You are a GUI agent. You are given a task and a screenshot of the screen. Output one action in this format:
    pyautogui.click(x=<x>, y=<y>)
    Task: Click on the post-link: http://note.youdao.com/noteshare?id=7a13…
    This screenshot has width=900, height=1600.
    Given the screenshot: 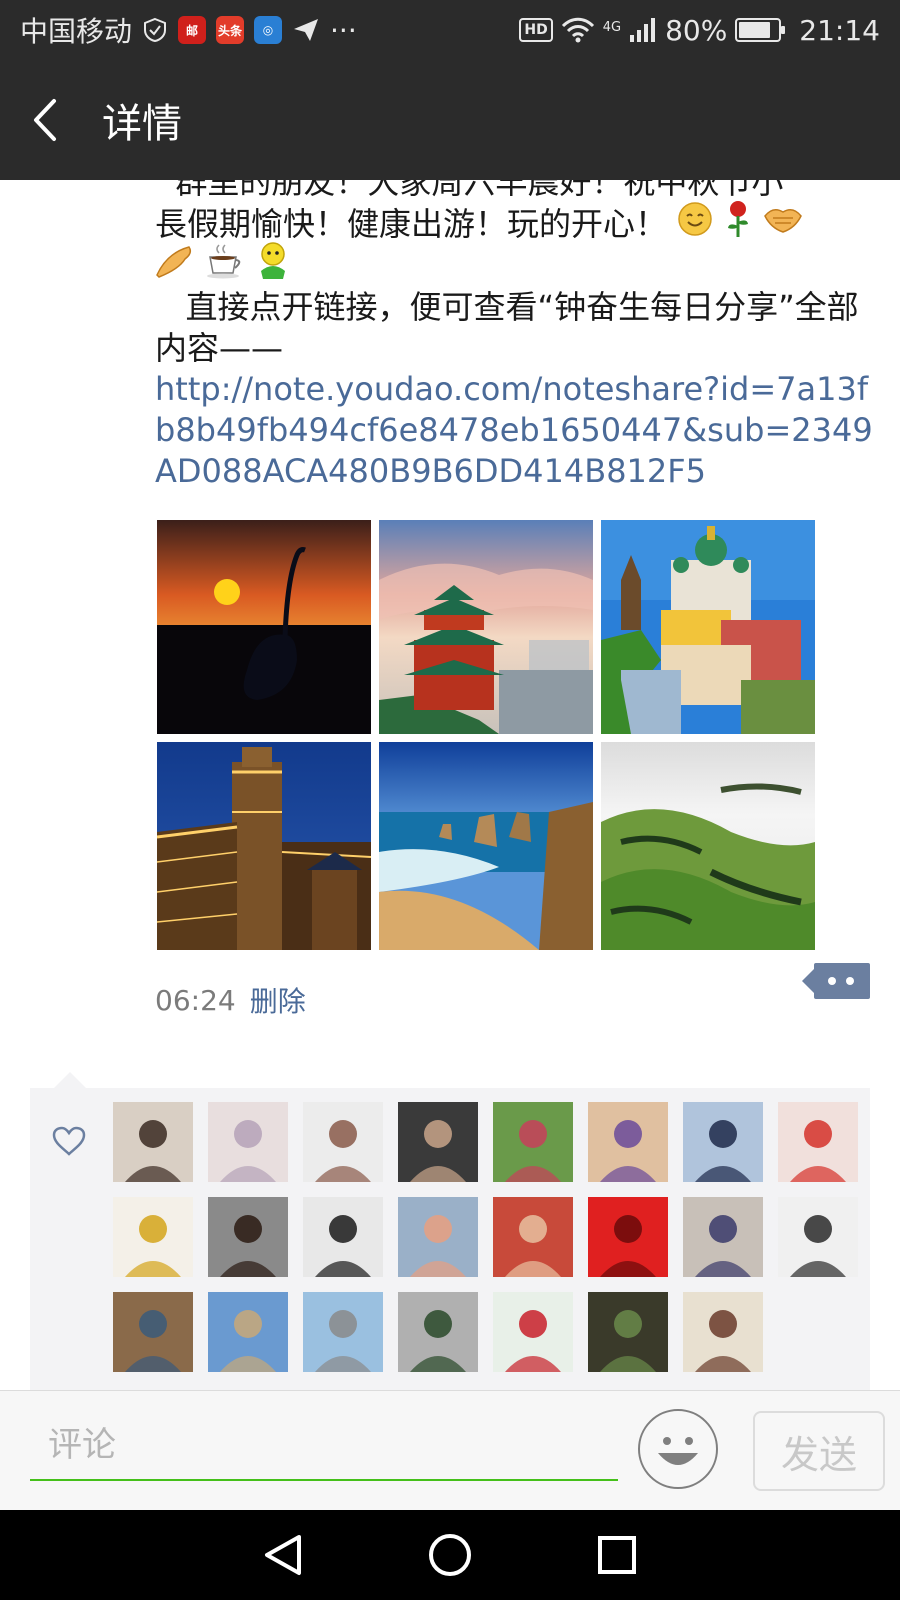 What is the action you would take?
    pyautogui.click(x=515, y=430)
    